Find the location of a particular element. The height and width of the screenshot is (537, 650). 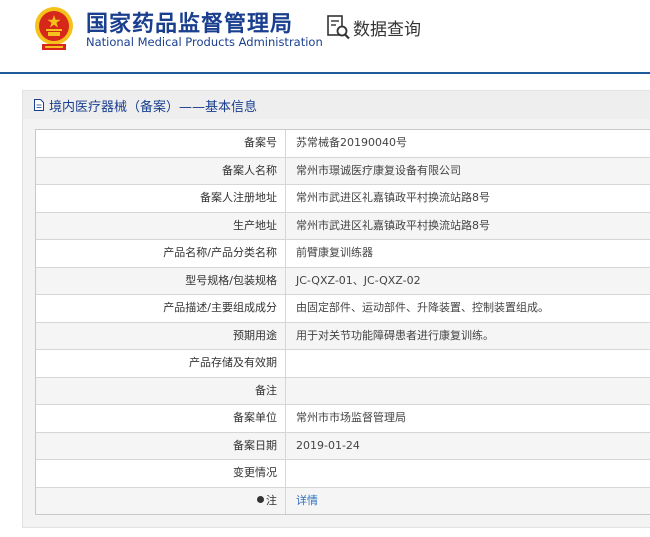

document-icon is located at coordinates (39, 105).